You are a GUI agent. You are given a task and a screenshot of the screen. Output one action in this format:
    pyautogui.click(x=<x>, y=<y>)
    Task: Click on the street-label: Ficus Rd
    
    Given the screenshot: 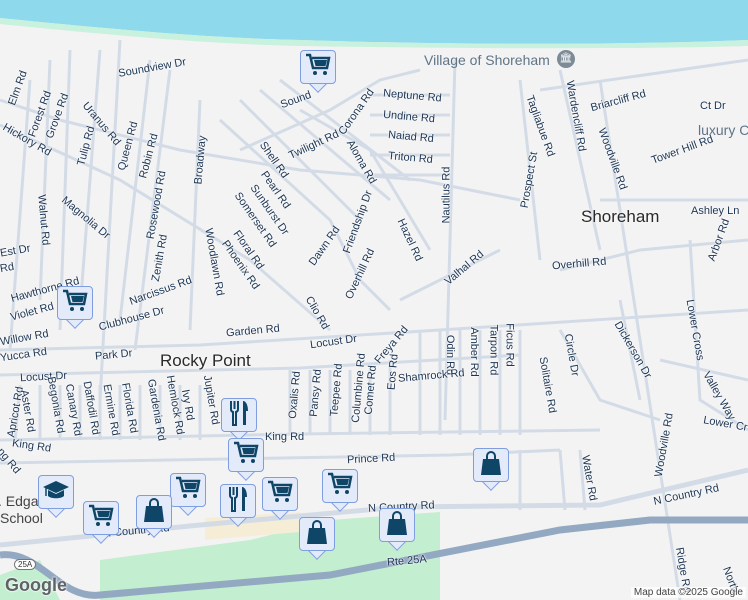 What is the action you would take?
    pyautogui.click(x=509, y=345)
    